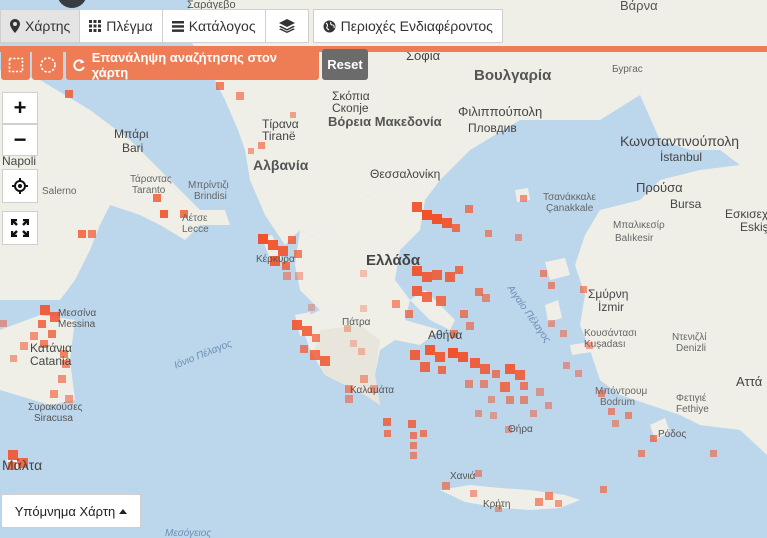 This screenshot has width=767, height=538. I want to click on zoom-out-button: −, so click(20, 140).